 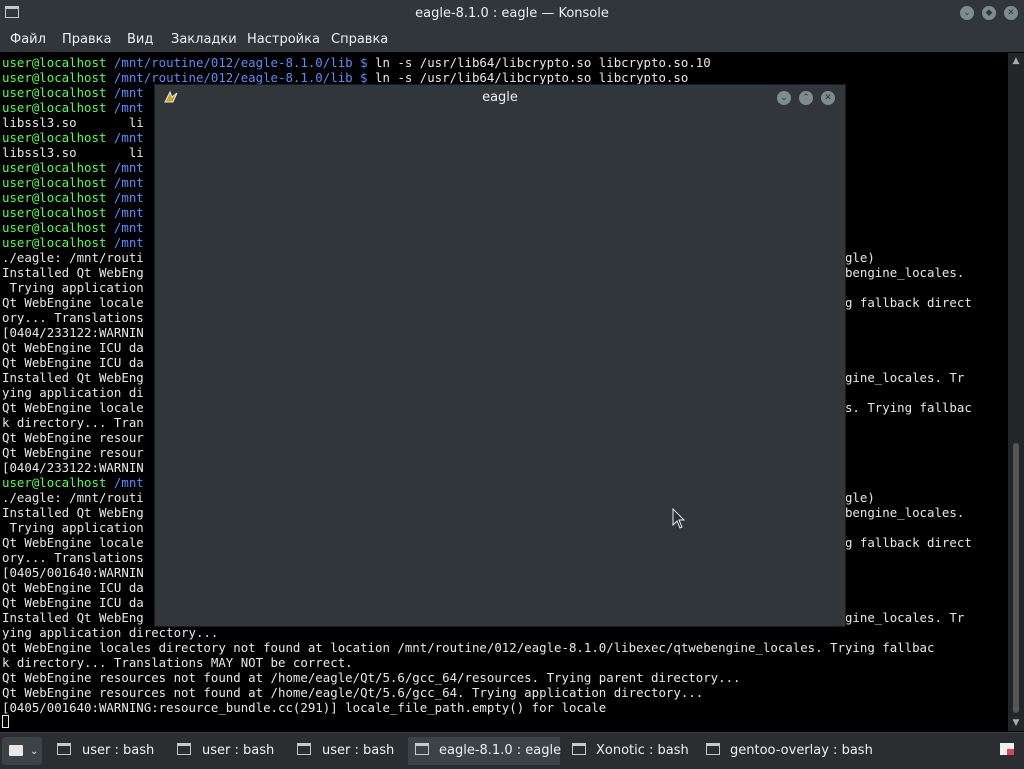 What do you see at coordinates (512, 14) in the screenshot?
I see `konsole-titlebar: eagle-8.1.0 : eagle — Konsole ⌄ ◆ ✕` at bounding box center [512, 14].